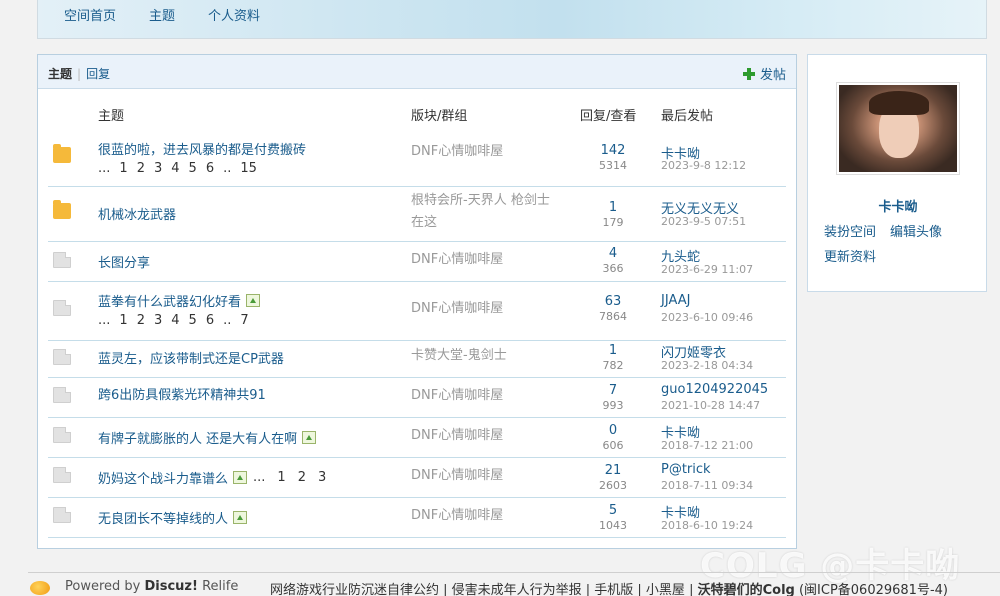 The height and width of the screenshot is (596, 1000). What do you see at coordinates (98, 73) in the screenshot?
I see `tab-replies: 回复` at bounding box center [98, 73].